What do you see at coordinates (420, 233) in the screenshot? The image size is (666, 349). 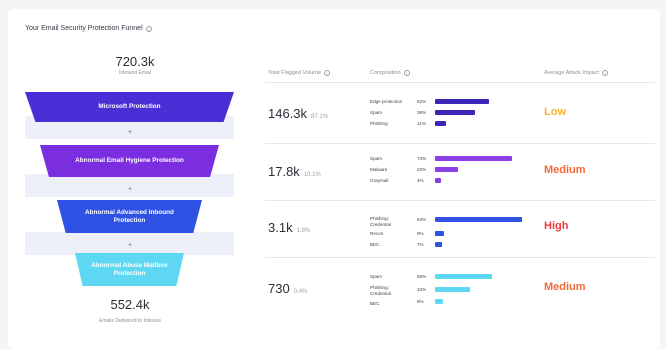 I see `composition-pct: 9%` at bounding box center [420, 233].